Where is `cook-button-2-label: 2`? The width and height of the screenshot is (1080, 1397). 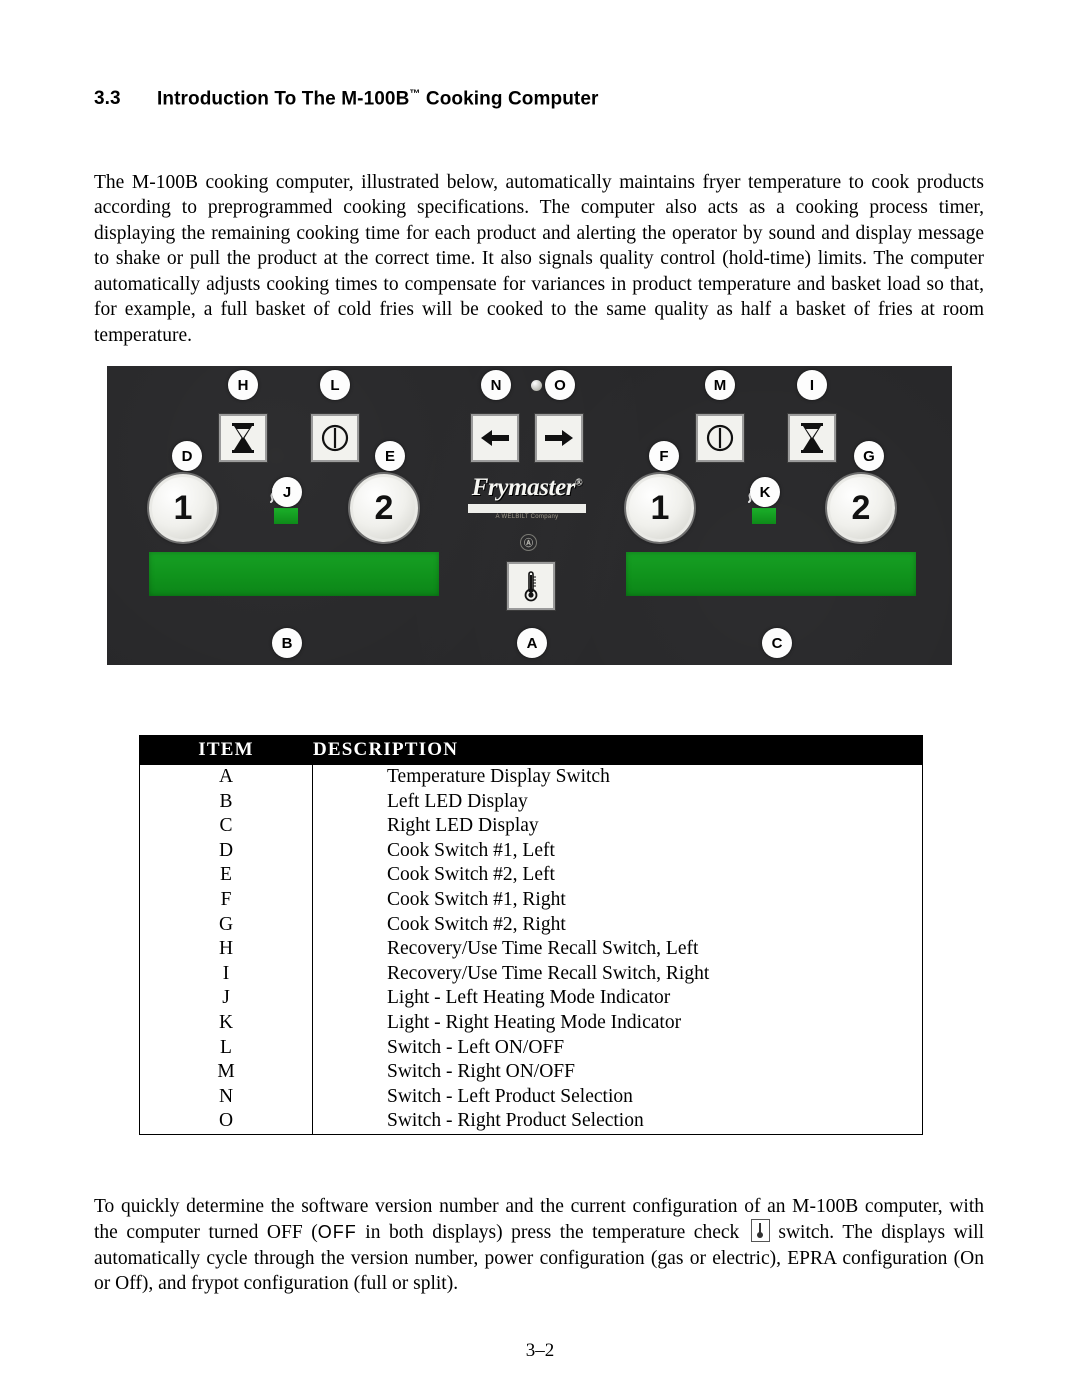 cook-button-2-label: 2 is located at coordinates (861, 507).